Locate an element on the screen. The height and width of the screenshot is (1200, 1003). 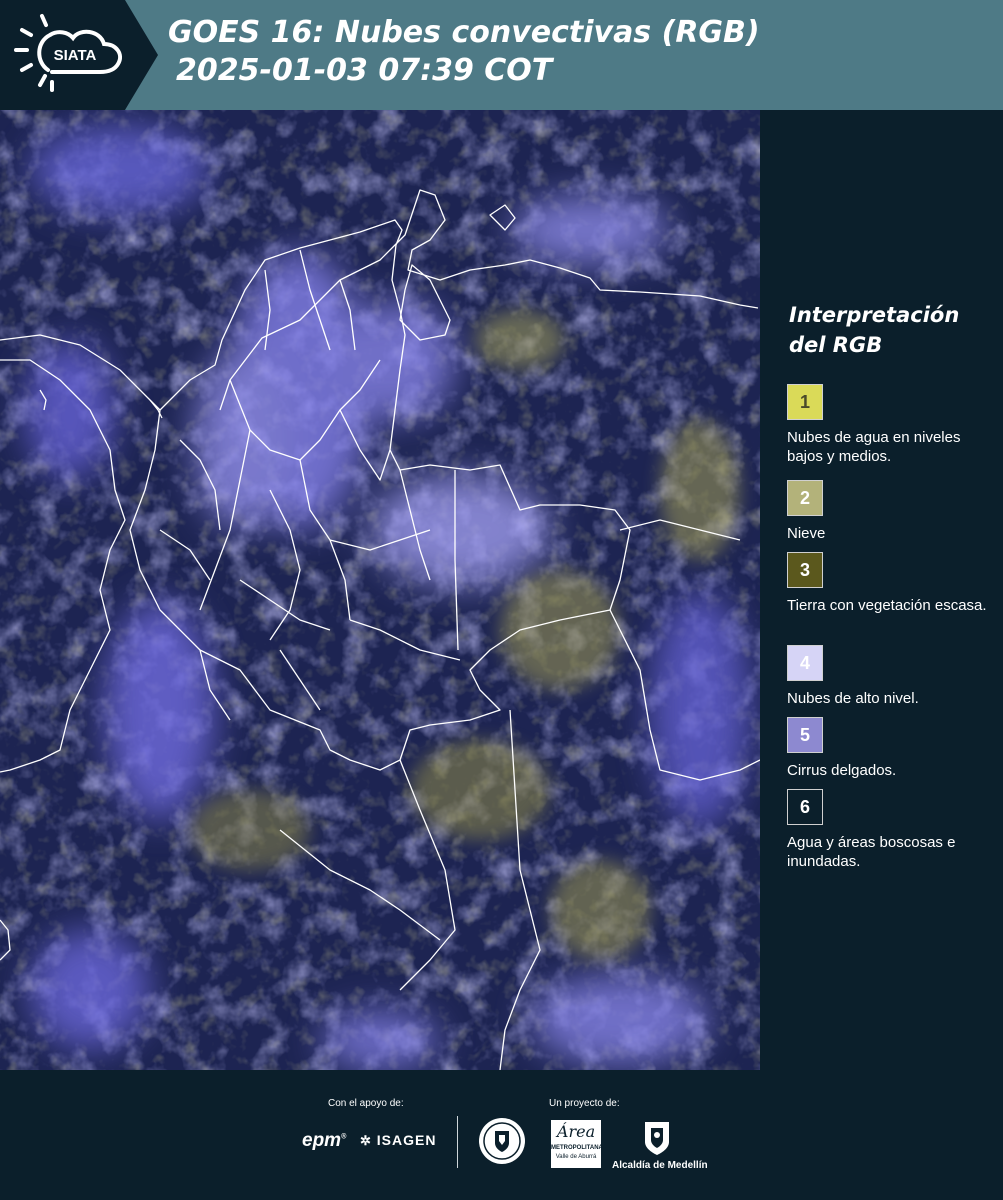
alcaldia-emblem-icon is located at coordinates (657, 1137).